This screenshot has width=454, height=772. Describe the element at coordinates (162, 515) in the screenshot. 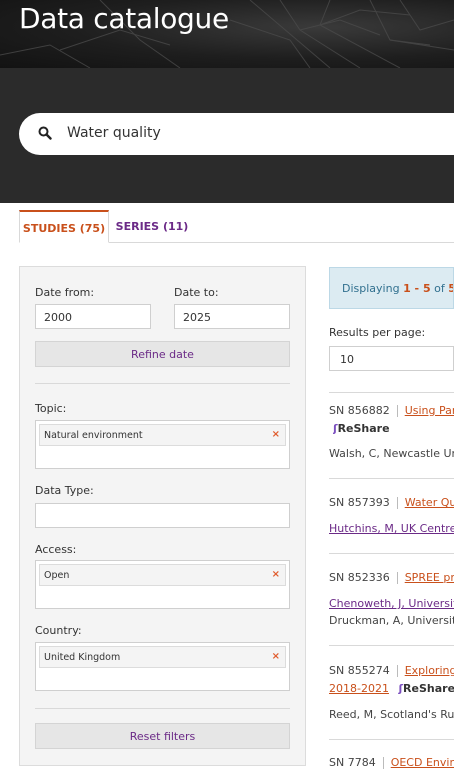

I see `datatype-filter-input` at that location.